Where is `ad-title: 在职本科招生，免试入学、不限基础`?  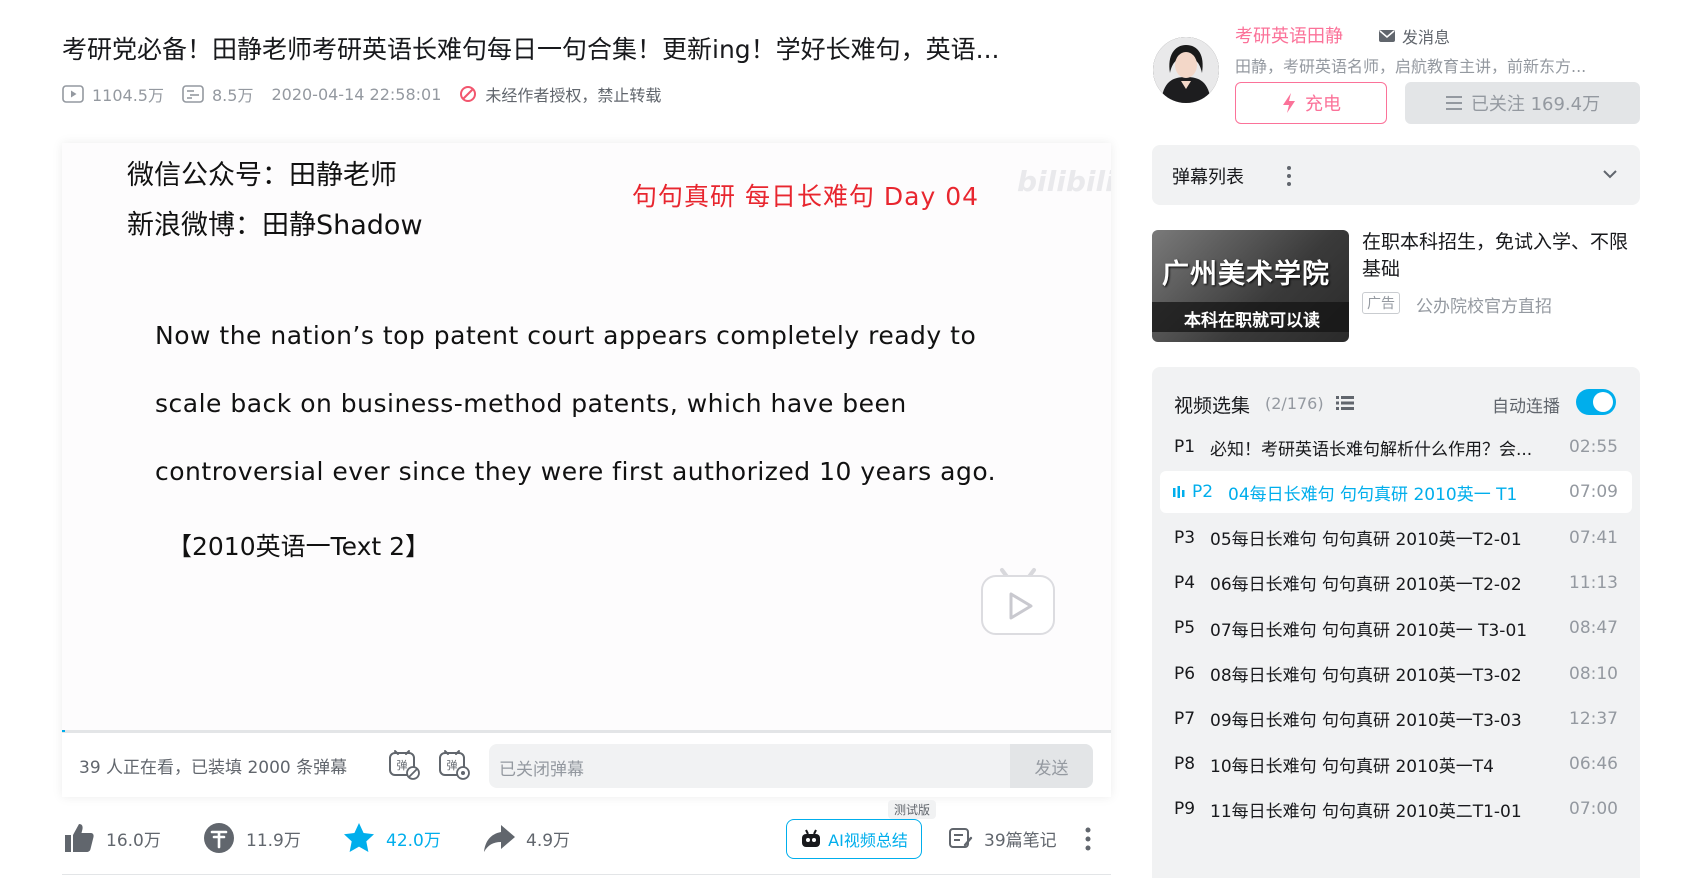 ad-title: 在职本科招生，免试入学、不限基础 is located at coordinates (1503, 256).